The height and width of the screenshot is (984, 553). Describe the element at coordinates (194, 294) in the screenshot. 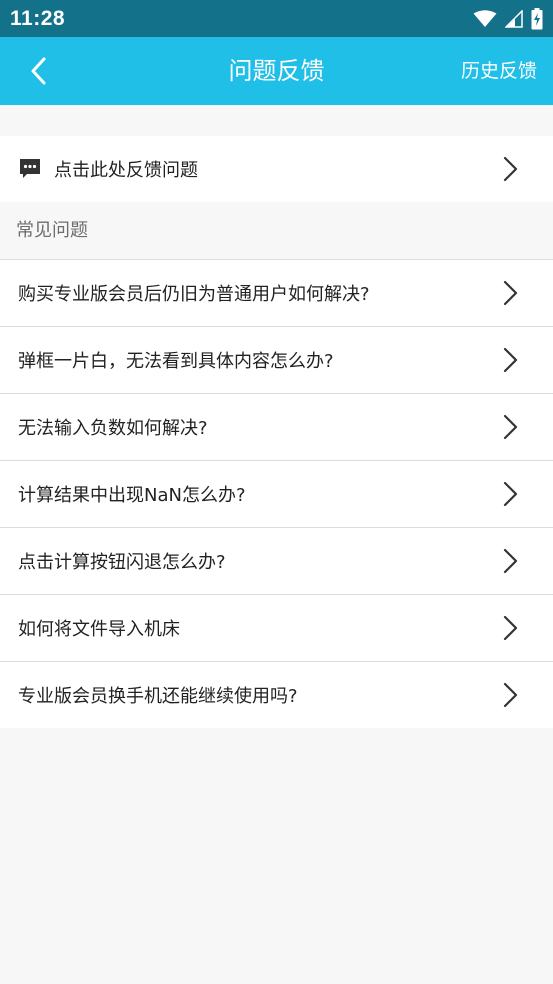

I see `faq-question: 购买专业版会员后仍旧为普通用户如何解决?` at that location.